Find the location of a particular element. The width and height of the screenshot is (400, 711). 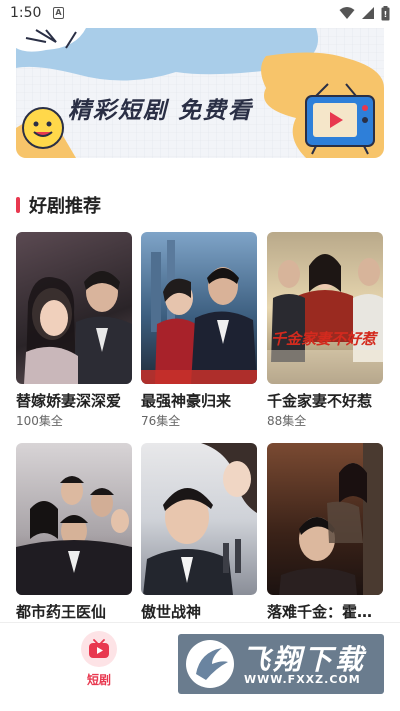

drama-title: 千金家妻不好惹 is located at coordinates (320, 401).